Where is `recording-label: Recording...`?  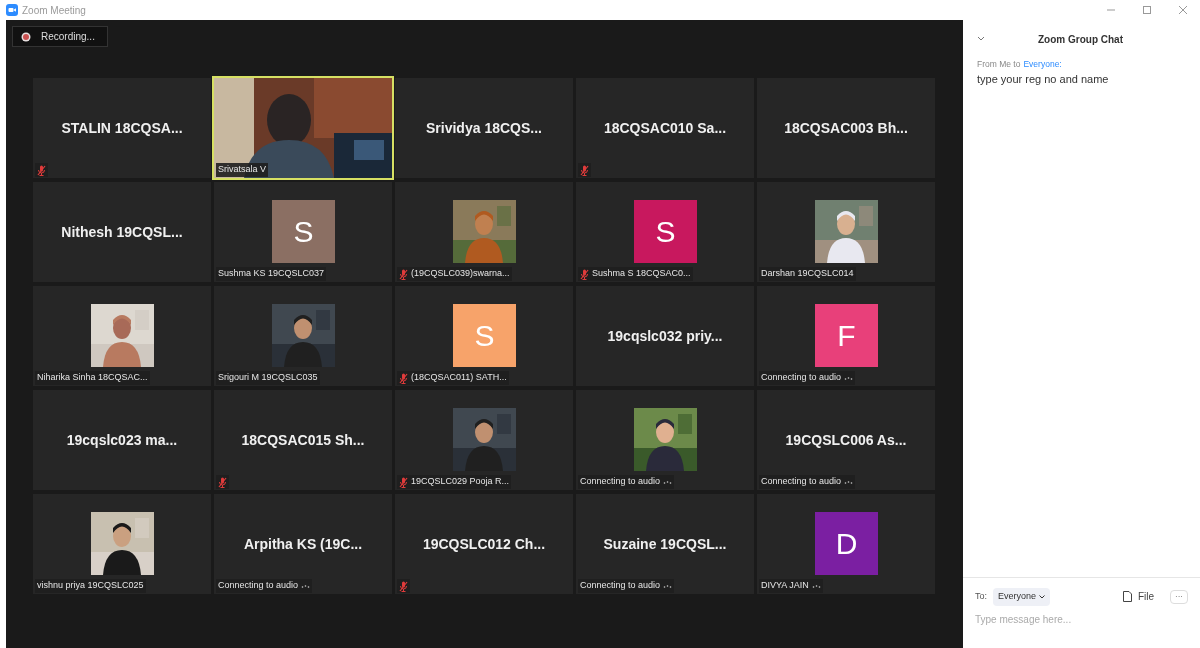
recording-label: Recording... is located at coordinates (68, 37).